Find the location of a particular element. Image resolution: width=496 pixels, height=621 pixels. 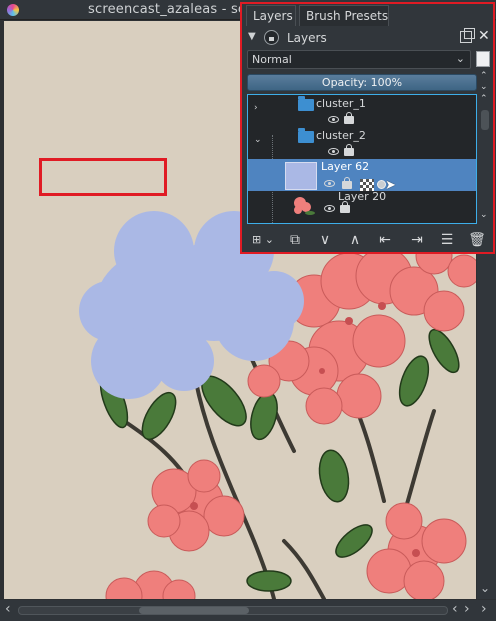

collapse-icon: ▼ is located at coordinates (252, 36).